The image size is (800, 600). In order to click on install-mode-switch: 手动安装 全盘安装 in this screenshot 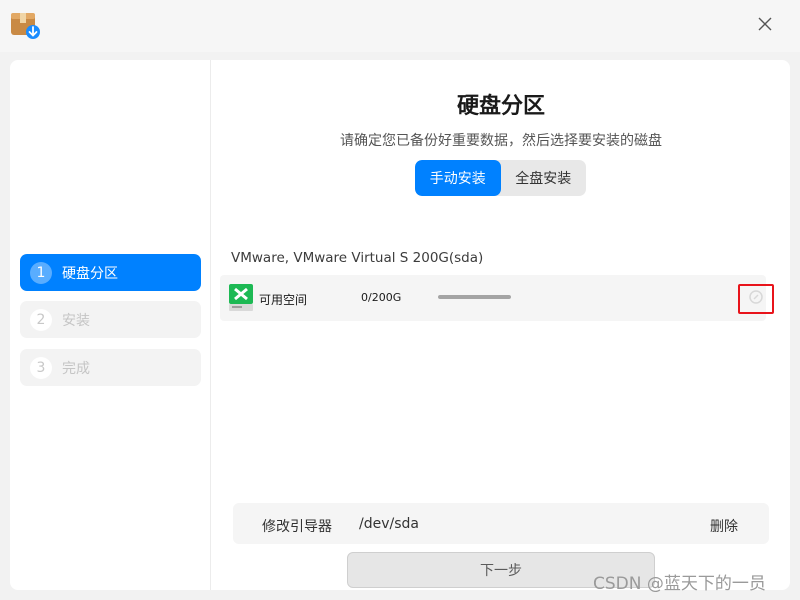, I will do `click(500, 178)`.